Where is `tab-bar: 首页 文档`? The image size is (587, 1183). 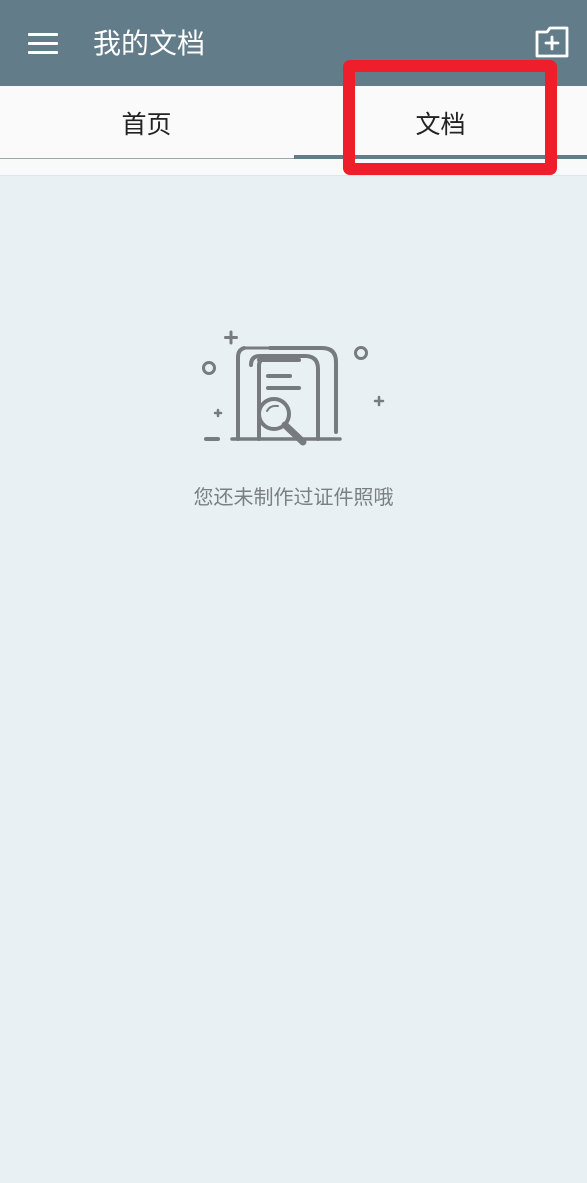 tab-bar: 首页 文档 is located at coordinates (293, 123).